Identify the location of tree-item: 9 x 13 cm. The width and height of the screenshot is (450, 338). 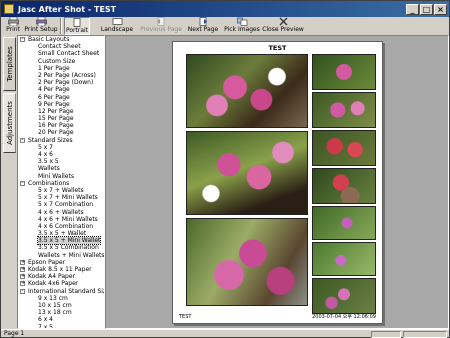
(61, 298).